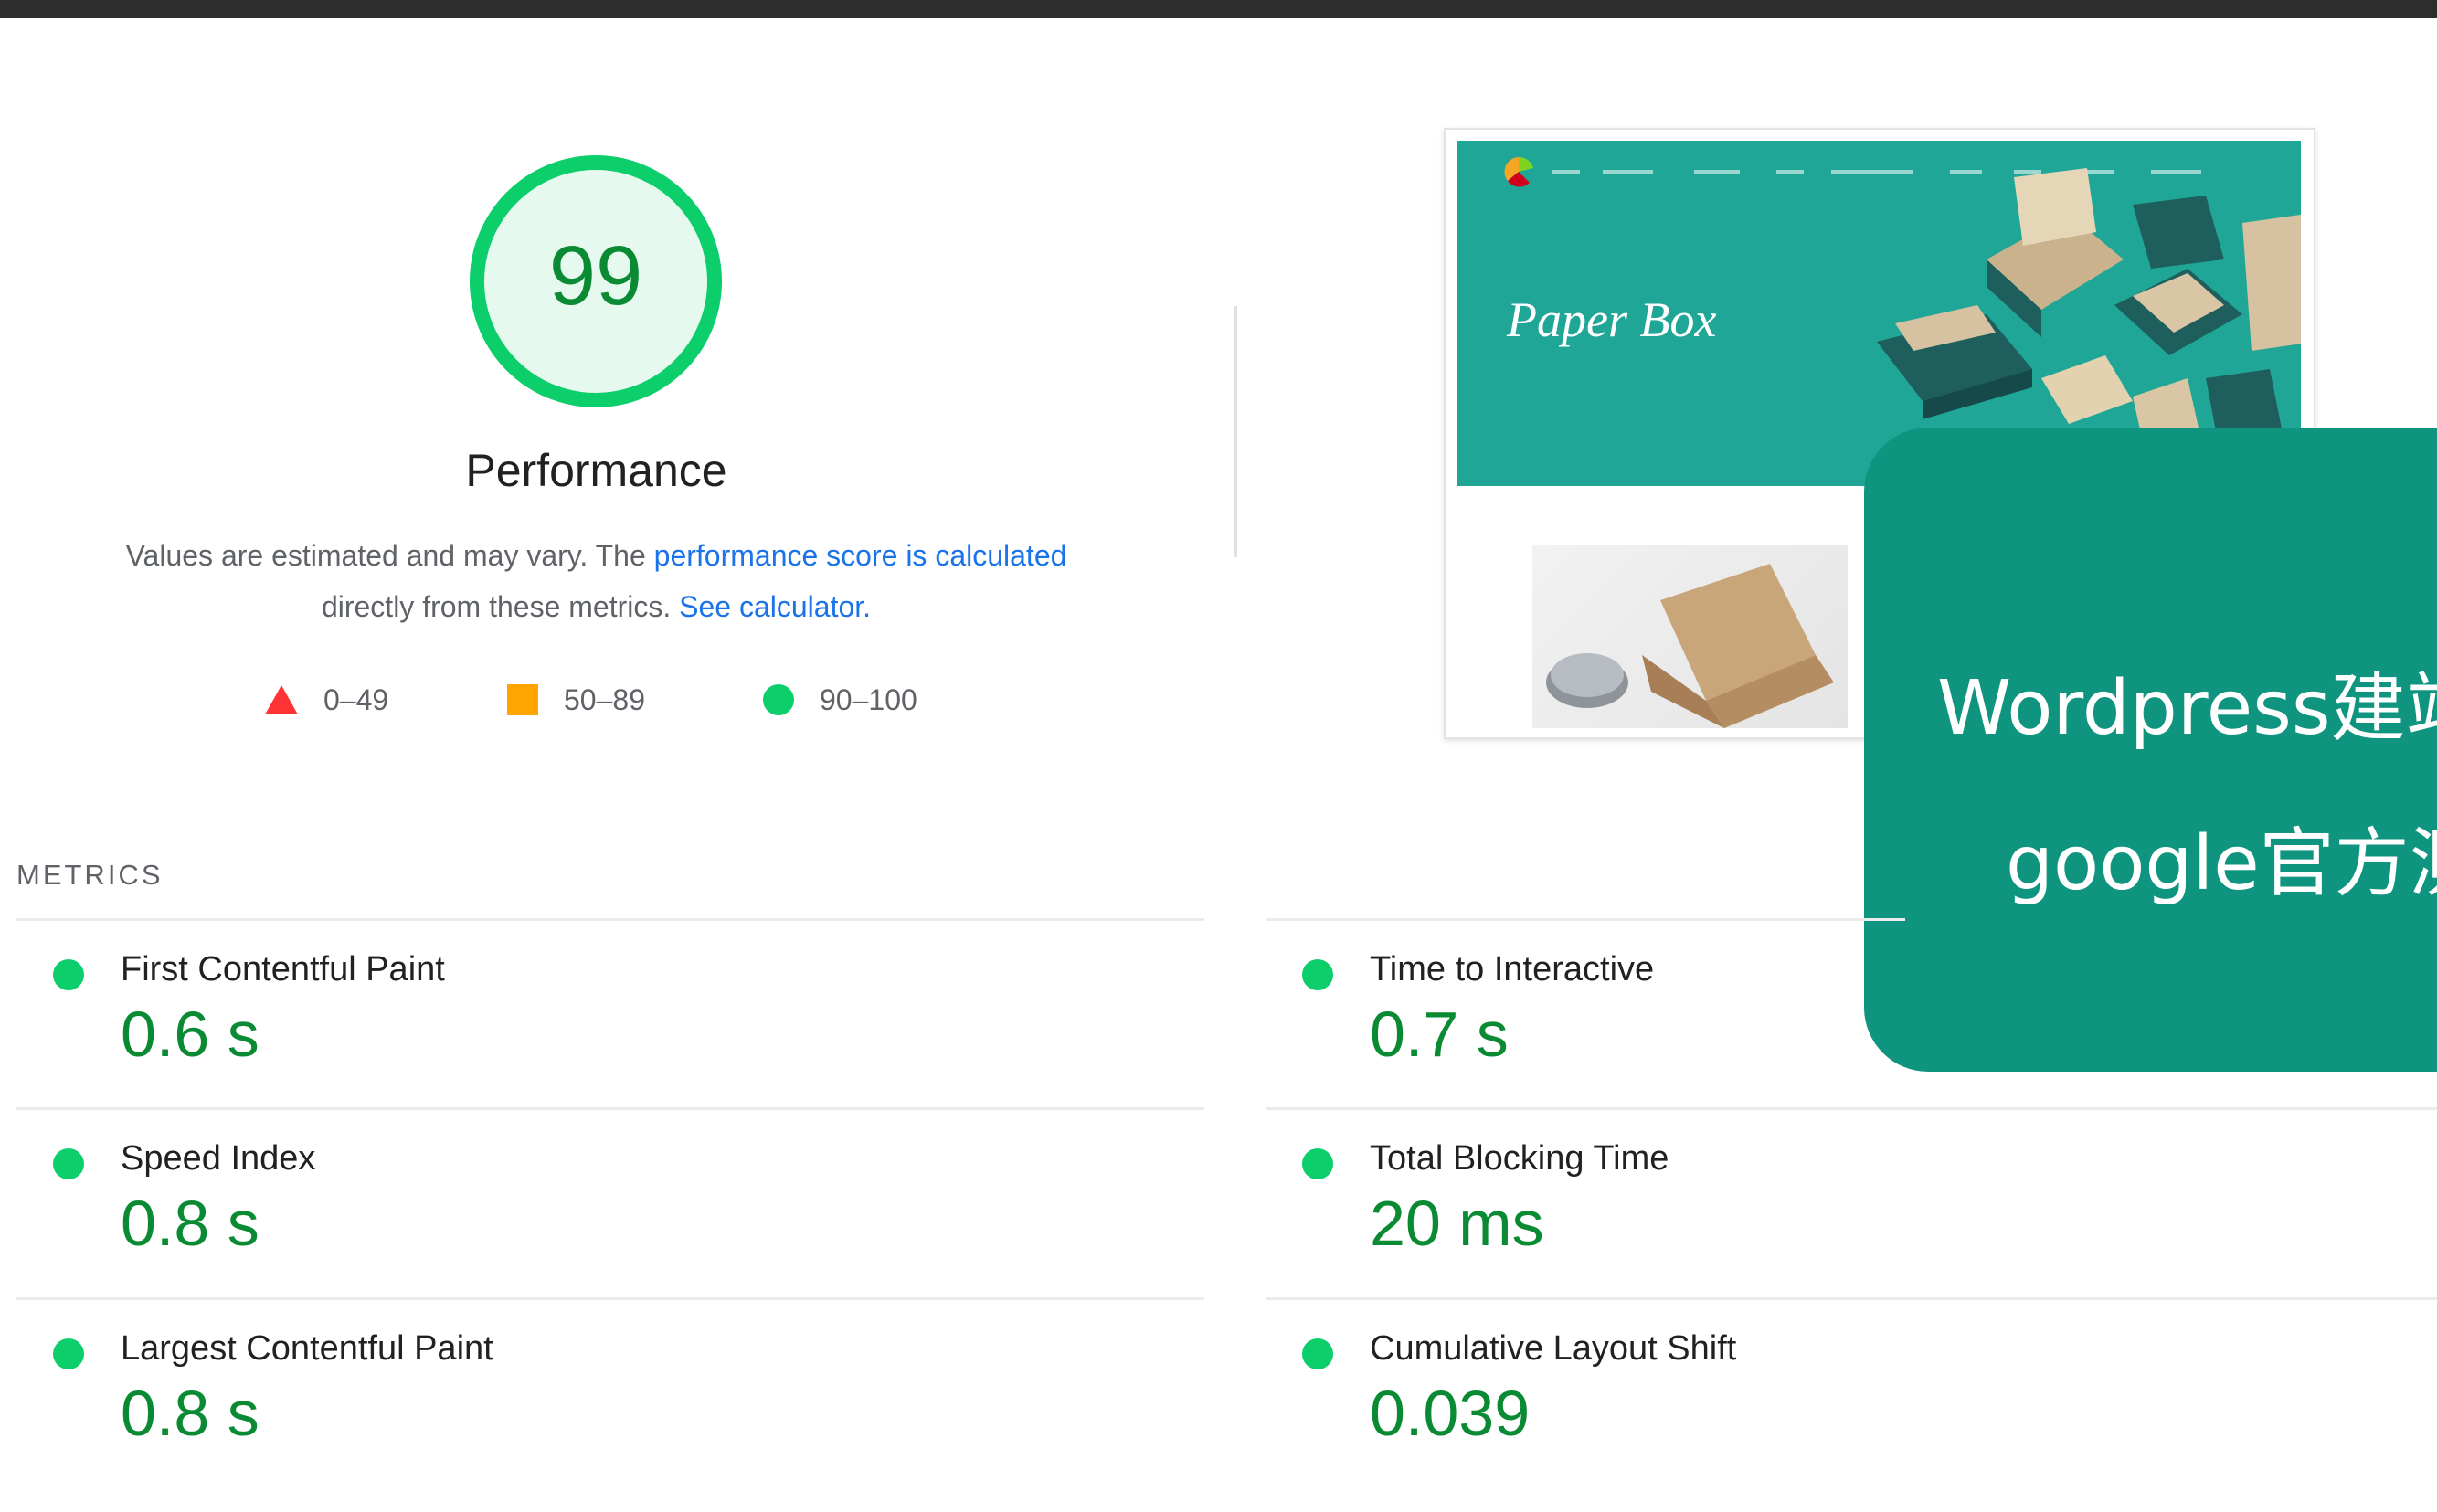  I want to click on performance-score-value: 99, so click(595, 275).